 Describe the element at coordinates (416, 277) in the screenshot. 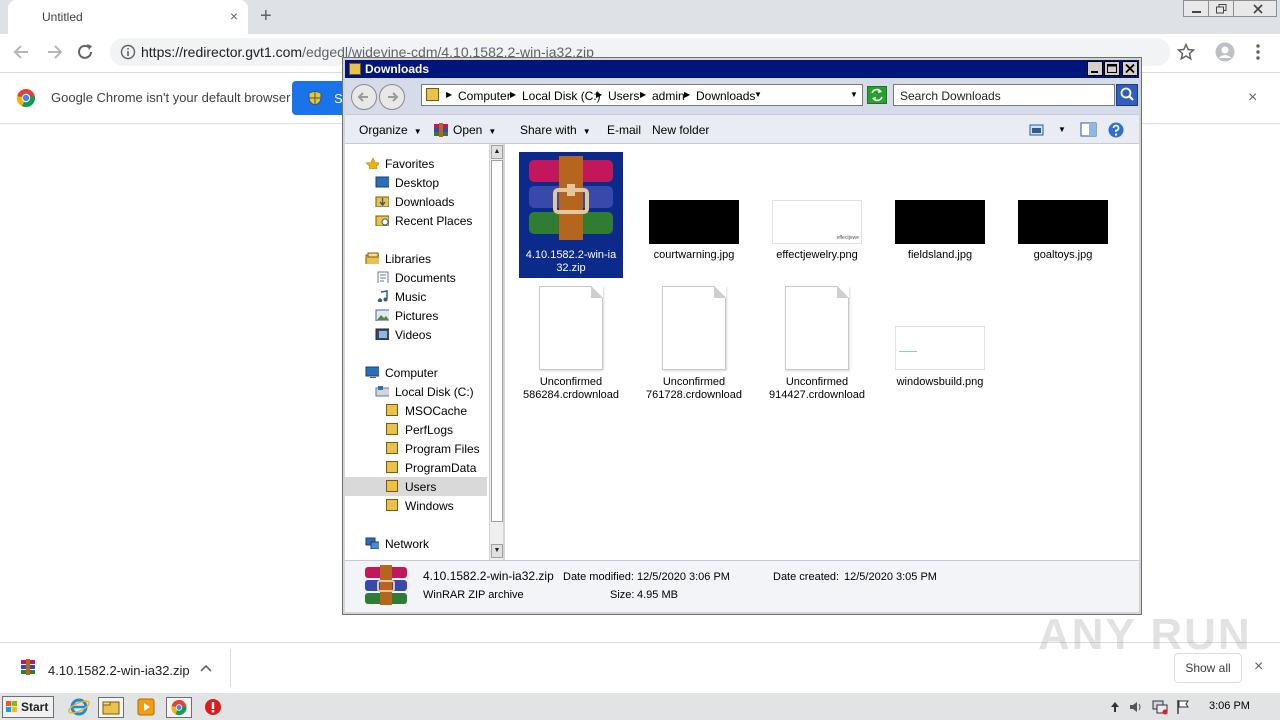

I see `nav-documents: Documents` at that location.